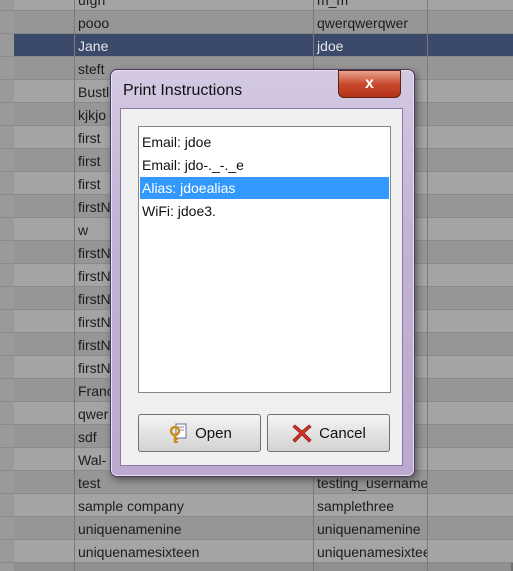 The image size is (513, 571). Describe the element at coordinates (264, 165) in the screenshot. I see `list-item: Email: jdo-._-._e` at that location.